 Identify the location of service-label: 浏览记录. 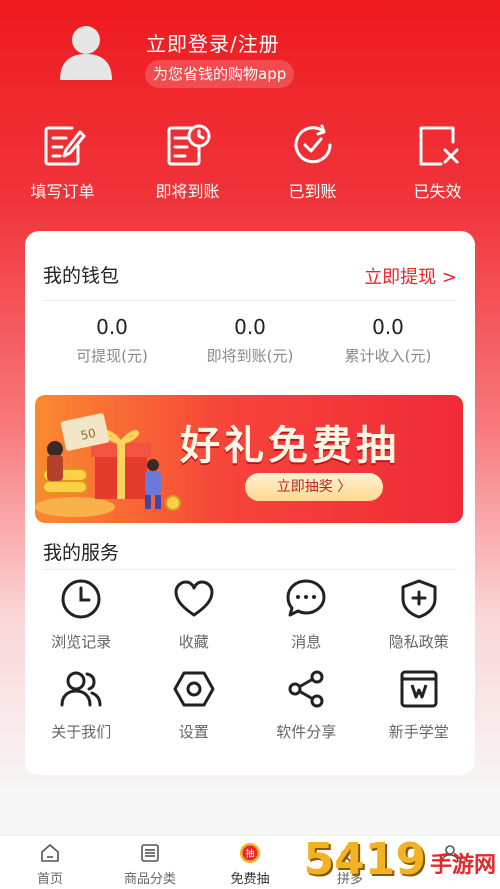
(81, 642).